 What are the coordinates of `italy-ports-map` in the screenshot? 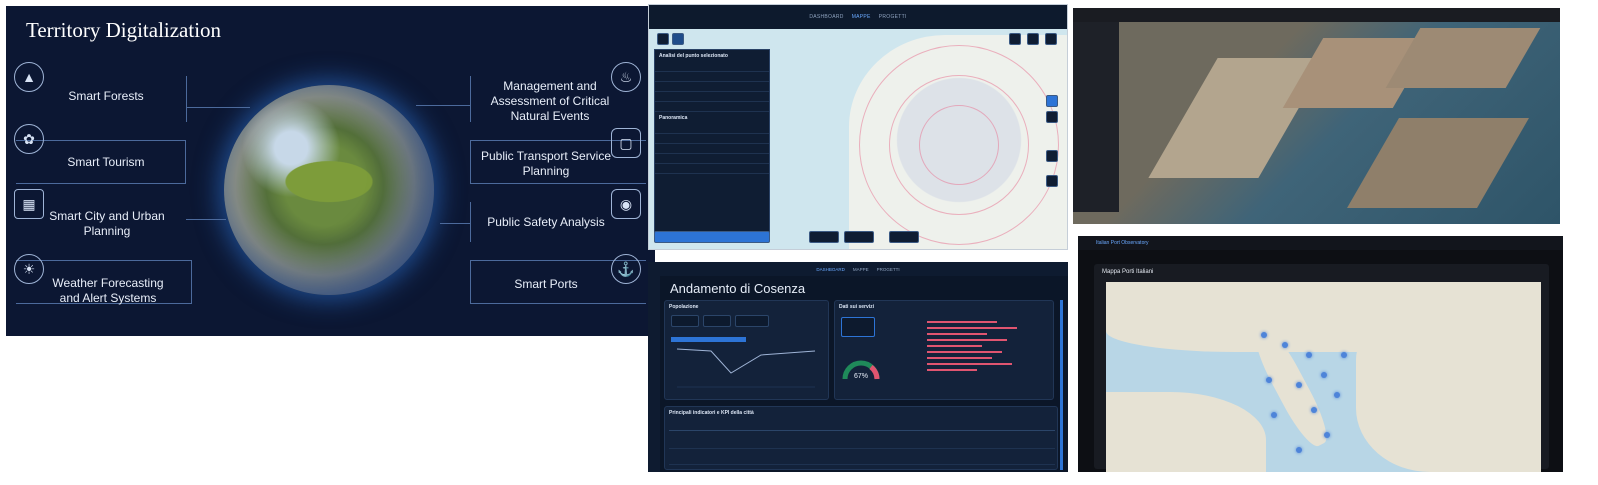 It's located at (1323, 377).